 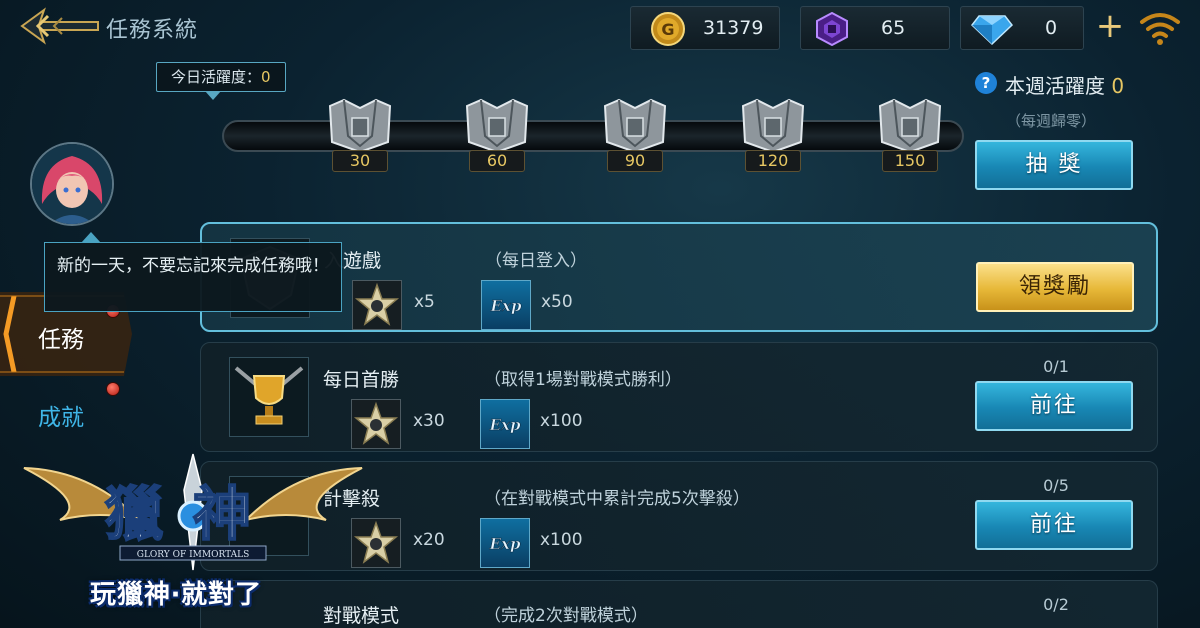 What do you see at coordinates (635, 161) in the screenshot?
I see `milestone-value: 90` at bounding box center [635, 161].